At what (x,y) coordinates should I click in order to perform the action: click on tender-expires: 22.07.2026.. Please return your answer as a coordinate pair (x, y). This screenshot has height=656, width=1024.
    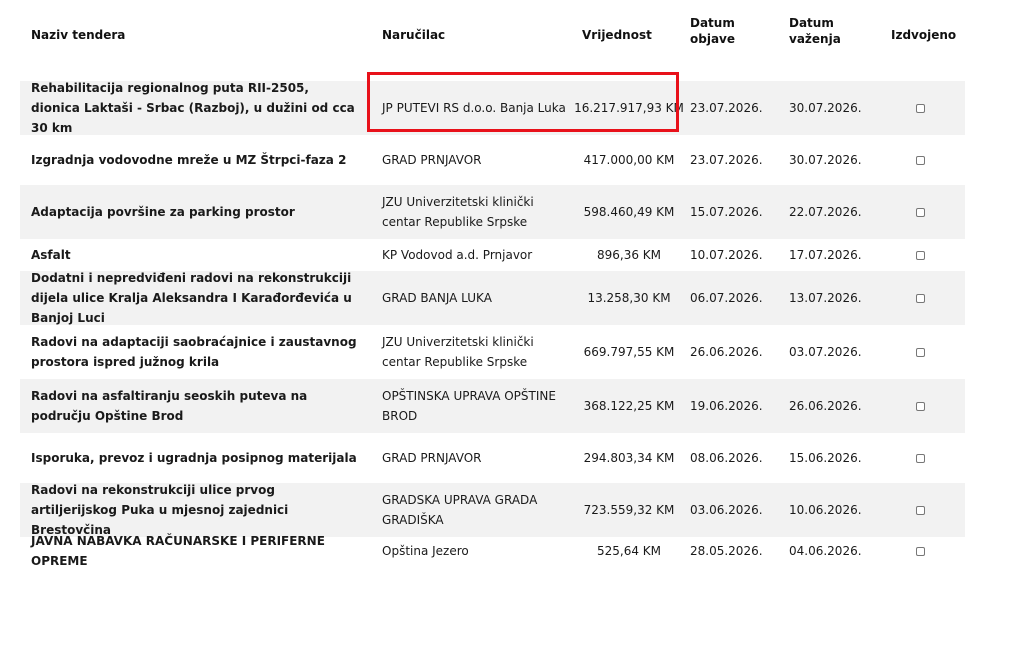
    Looking at the image, I should click on (825, 212).